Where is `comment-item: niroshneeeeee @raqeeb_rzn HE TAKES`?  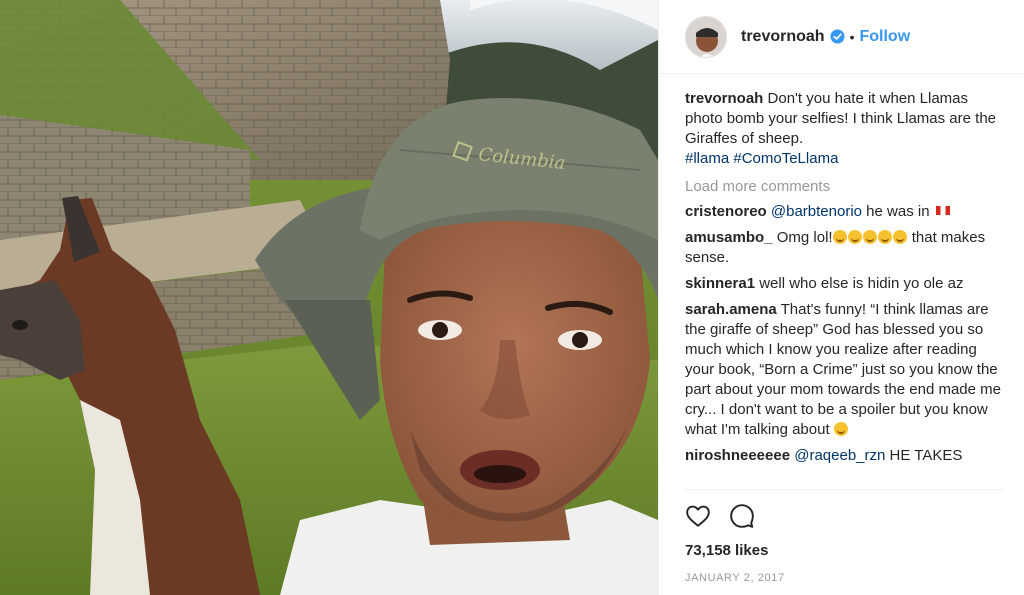
comment-item: niroshneeeeee @raqeeb_rzn HE TAKES is located at coordinates (844, 456).